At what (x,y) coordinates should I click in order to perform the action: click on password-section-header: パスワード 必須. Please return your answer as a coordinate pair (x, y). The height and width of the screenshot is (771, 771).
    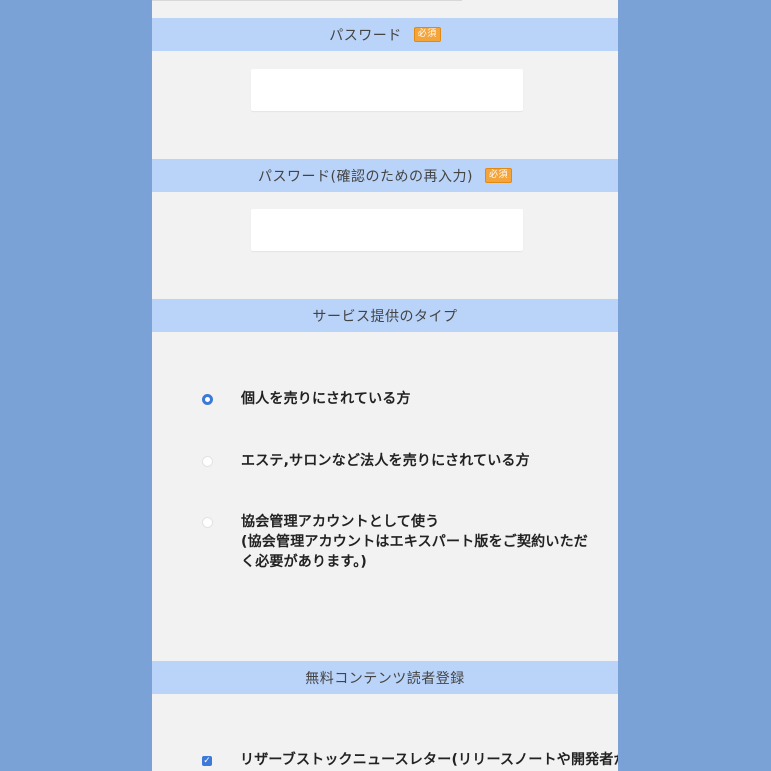
    Looking at the image, I should click on (385, 34).